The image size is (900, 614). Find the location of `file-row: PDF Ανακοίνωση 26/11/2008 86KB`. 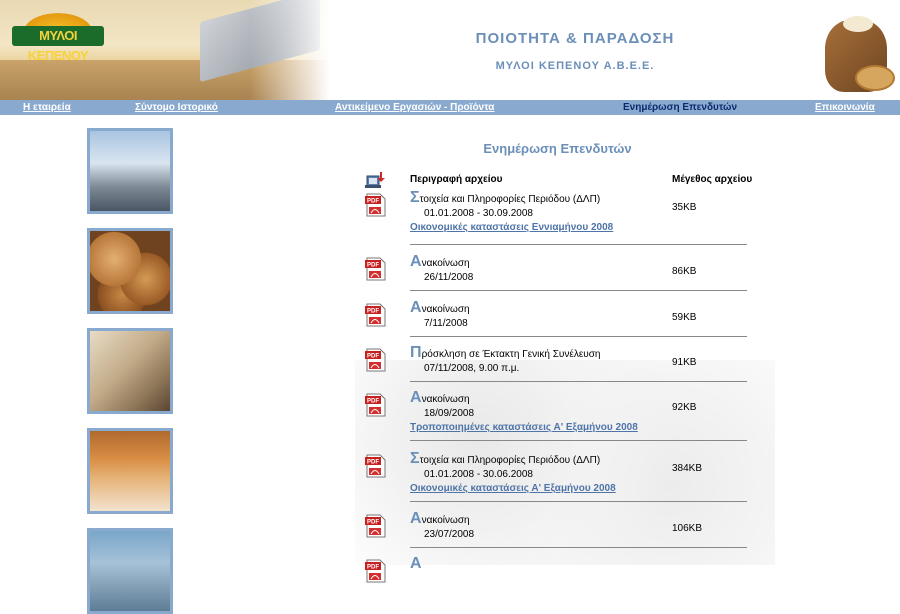

file-row: PDF Ανακοίνωση 26/11/2008 86KB is located at coordinates (554, 273).